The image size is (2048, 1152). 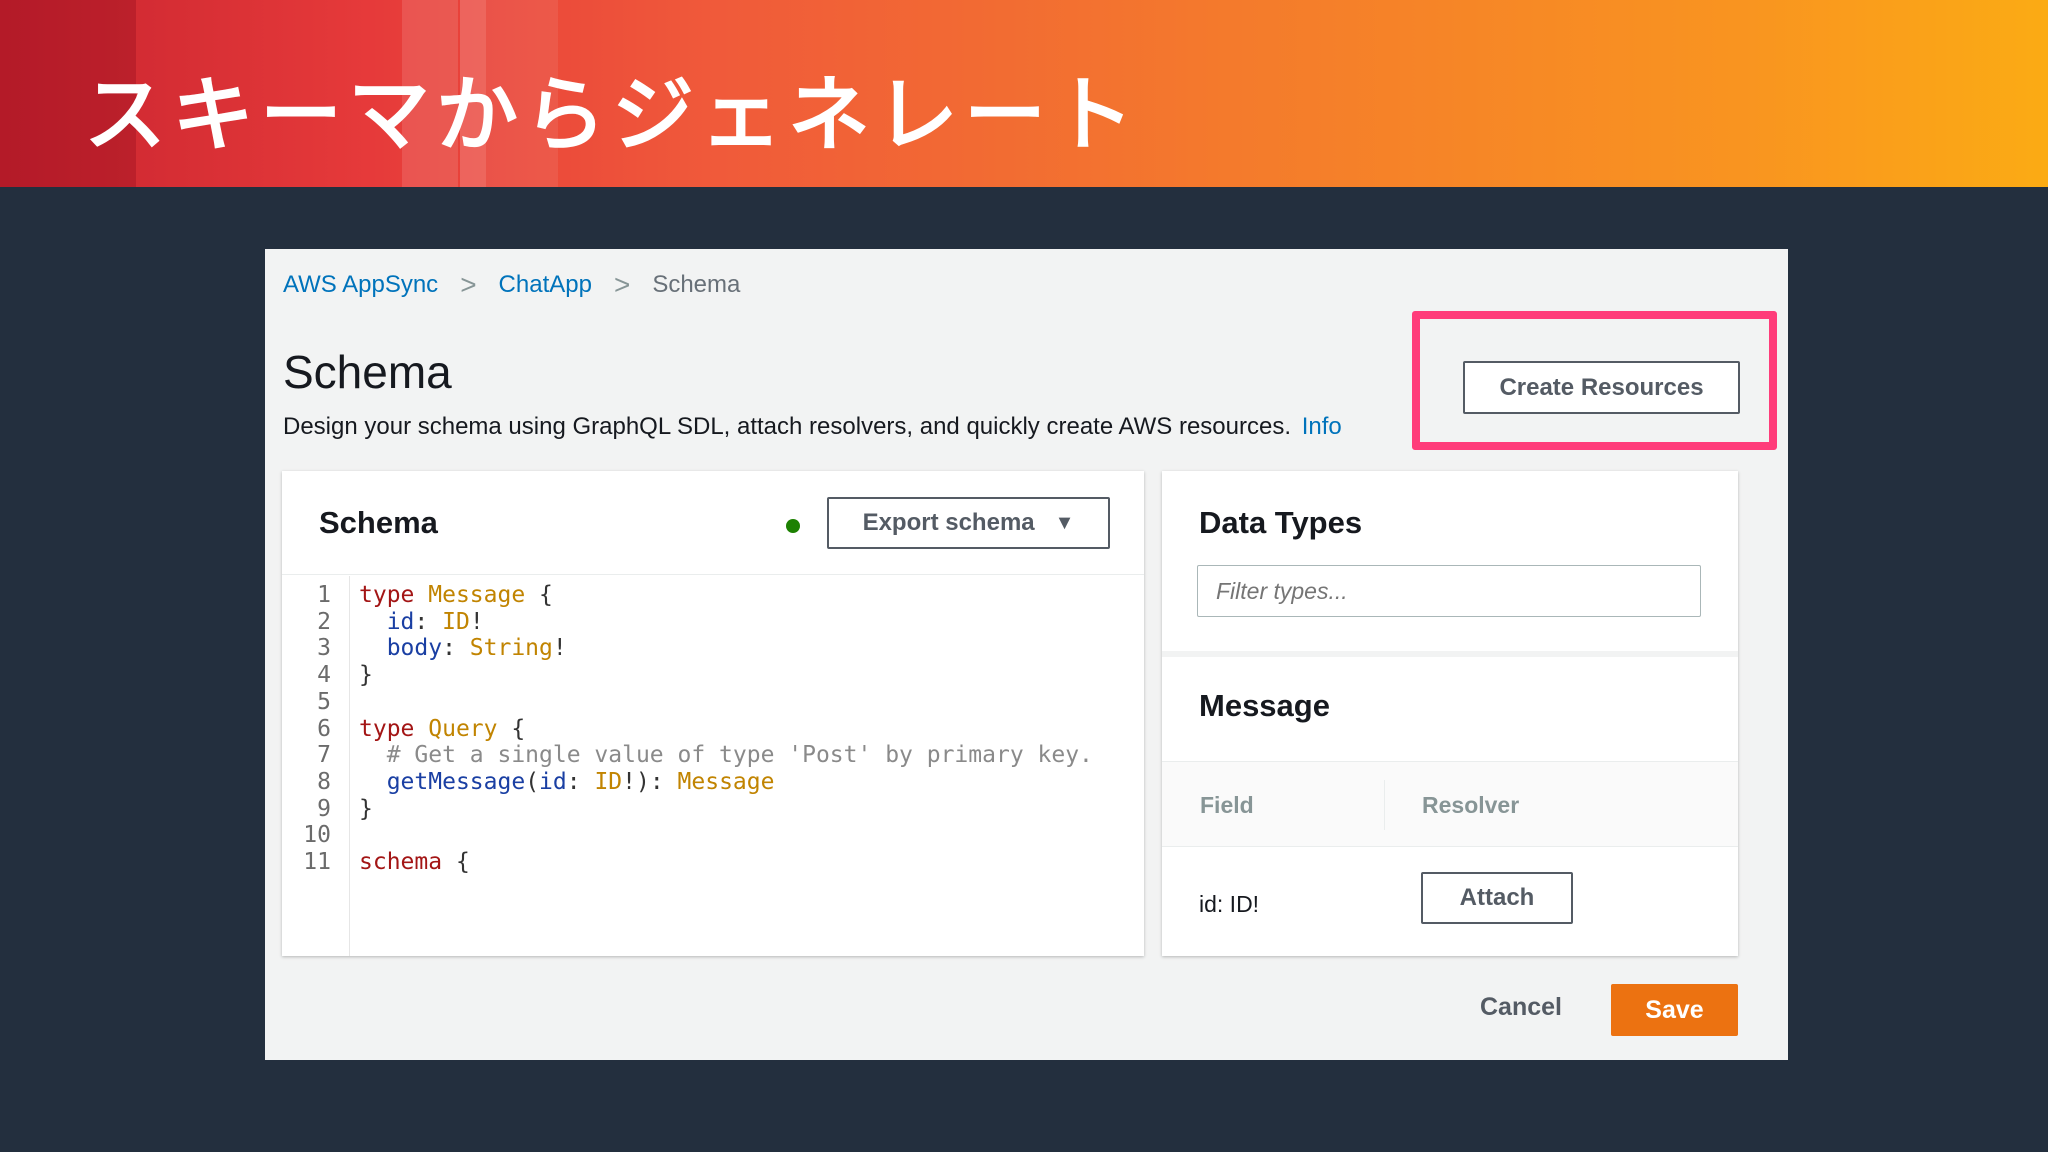 What do you see at coordinates (612, 115) in the screenshot?
I see `banner-title: スキーマからジェネレート` at bounding box center [612, 115].